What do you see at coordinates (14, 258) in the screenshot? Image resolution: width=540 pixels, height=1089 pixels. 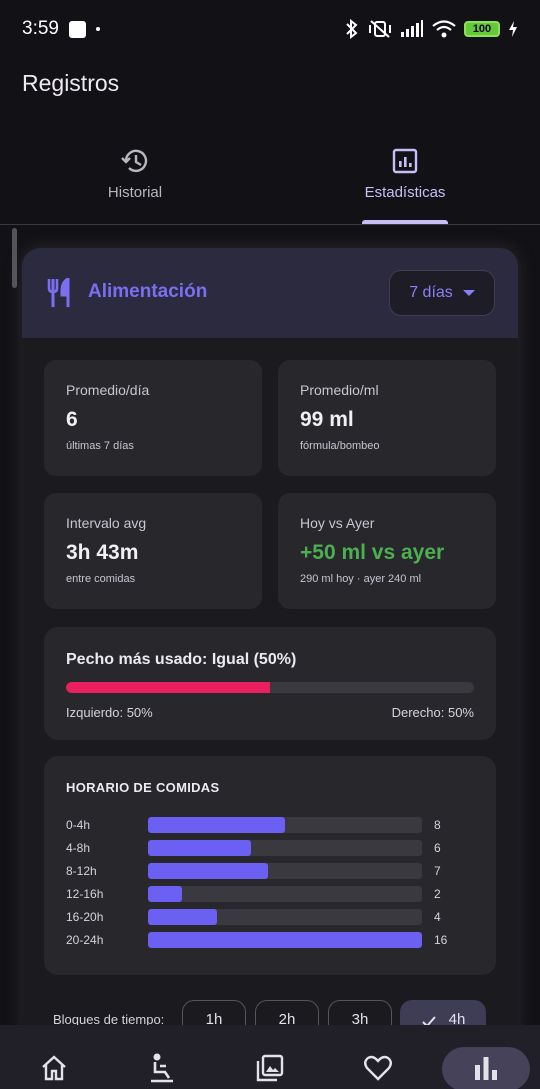 I see `scrollbar` at bounding box center [14, 258].